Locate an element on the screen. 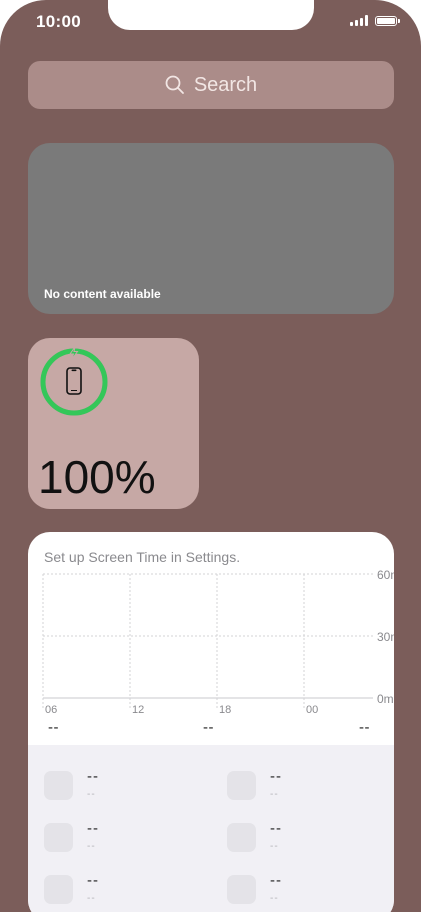 Image resolution: width=421 pixels, height=912 pixels. no-content-message: No content available is located at coordinates (102, 294).